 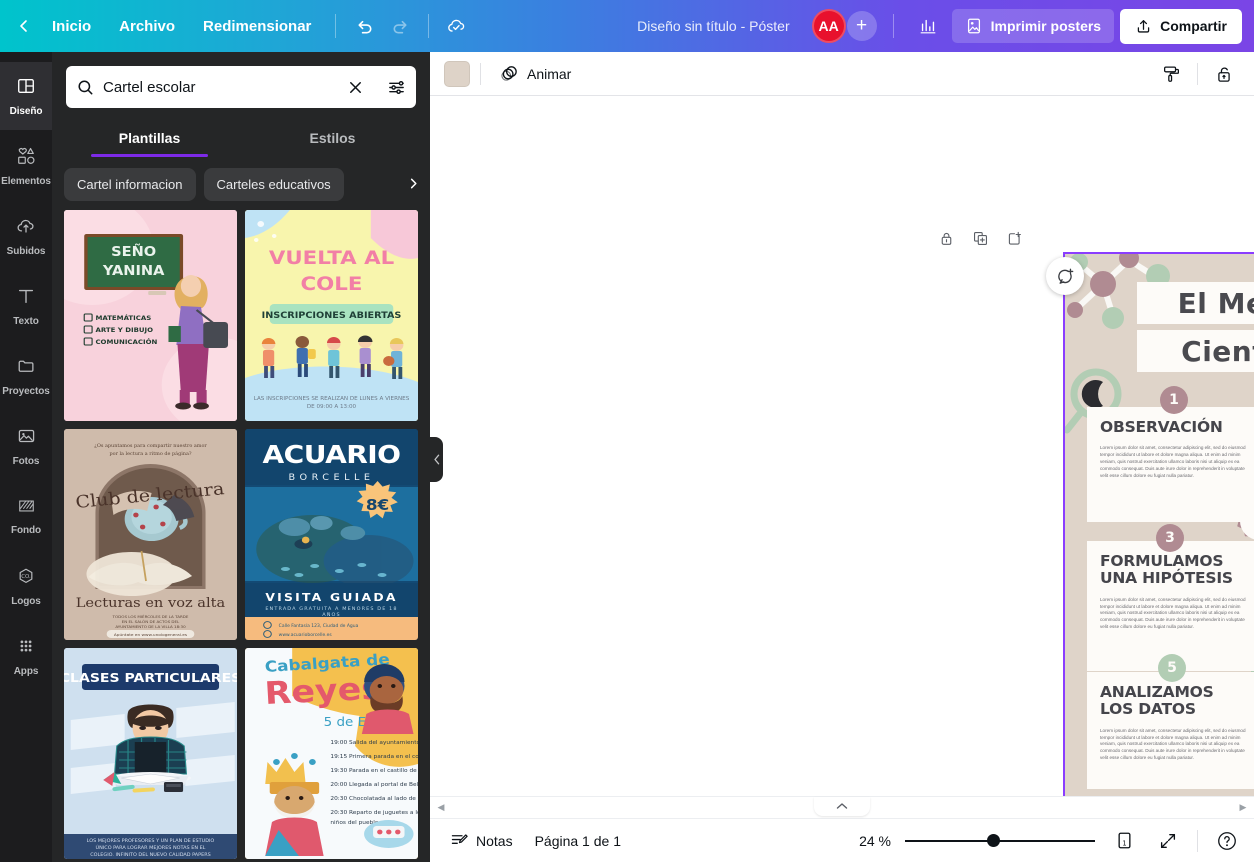 What do you see at coordinates (993, 840) in the screenshot?
I see `zoom-knob` at bounding box center [993, 840].